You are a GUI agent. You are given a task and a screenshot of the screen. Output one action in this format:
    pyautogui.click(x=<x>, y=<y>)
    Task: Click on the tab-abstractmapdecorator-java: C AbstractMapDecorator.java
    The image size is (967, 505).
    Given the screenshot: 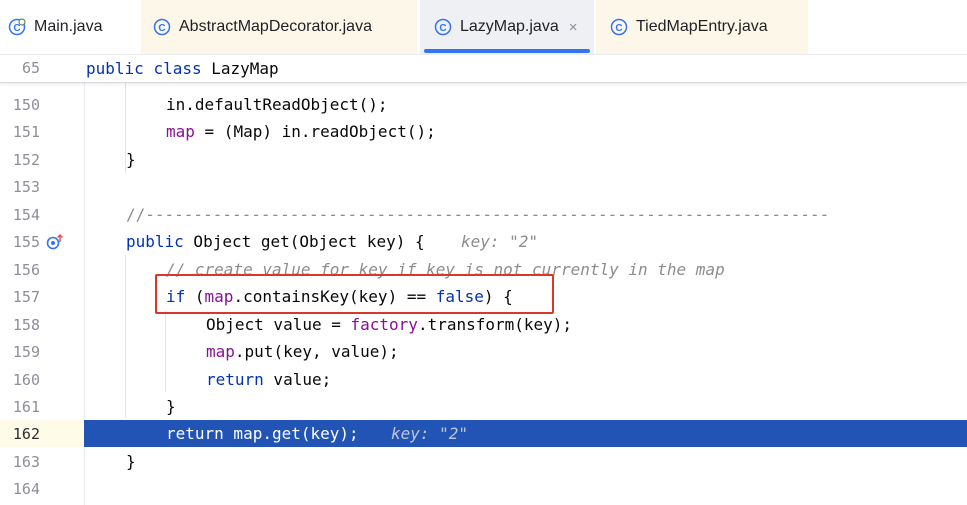 What is the action you would take?
    pyautogui.click(x=279, y=27)
    